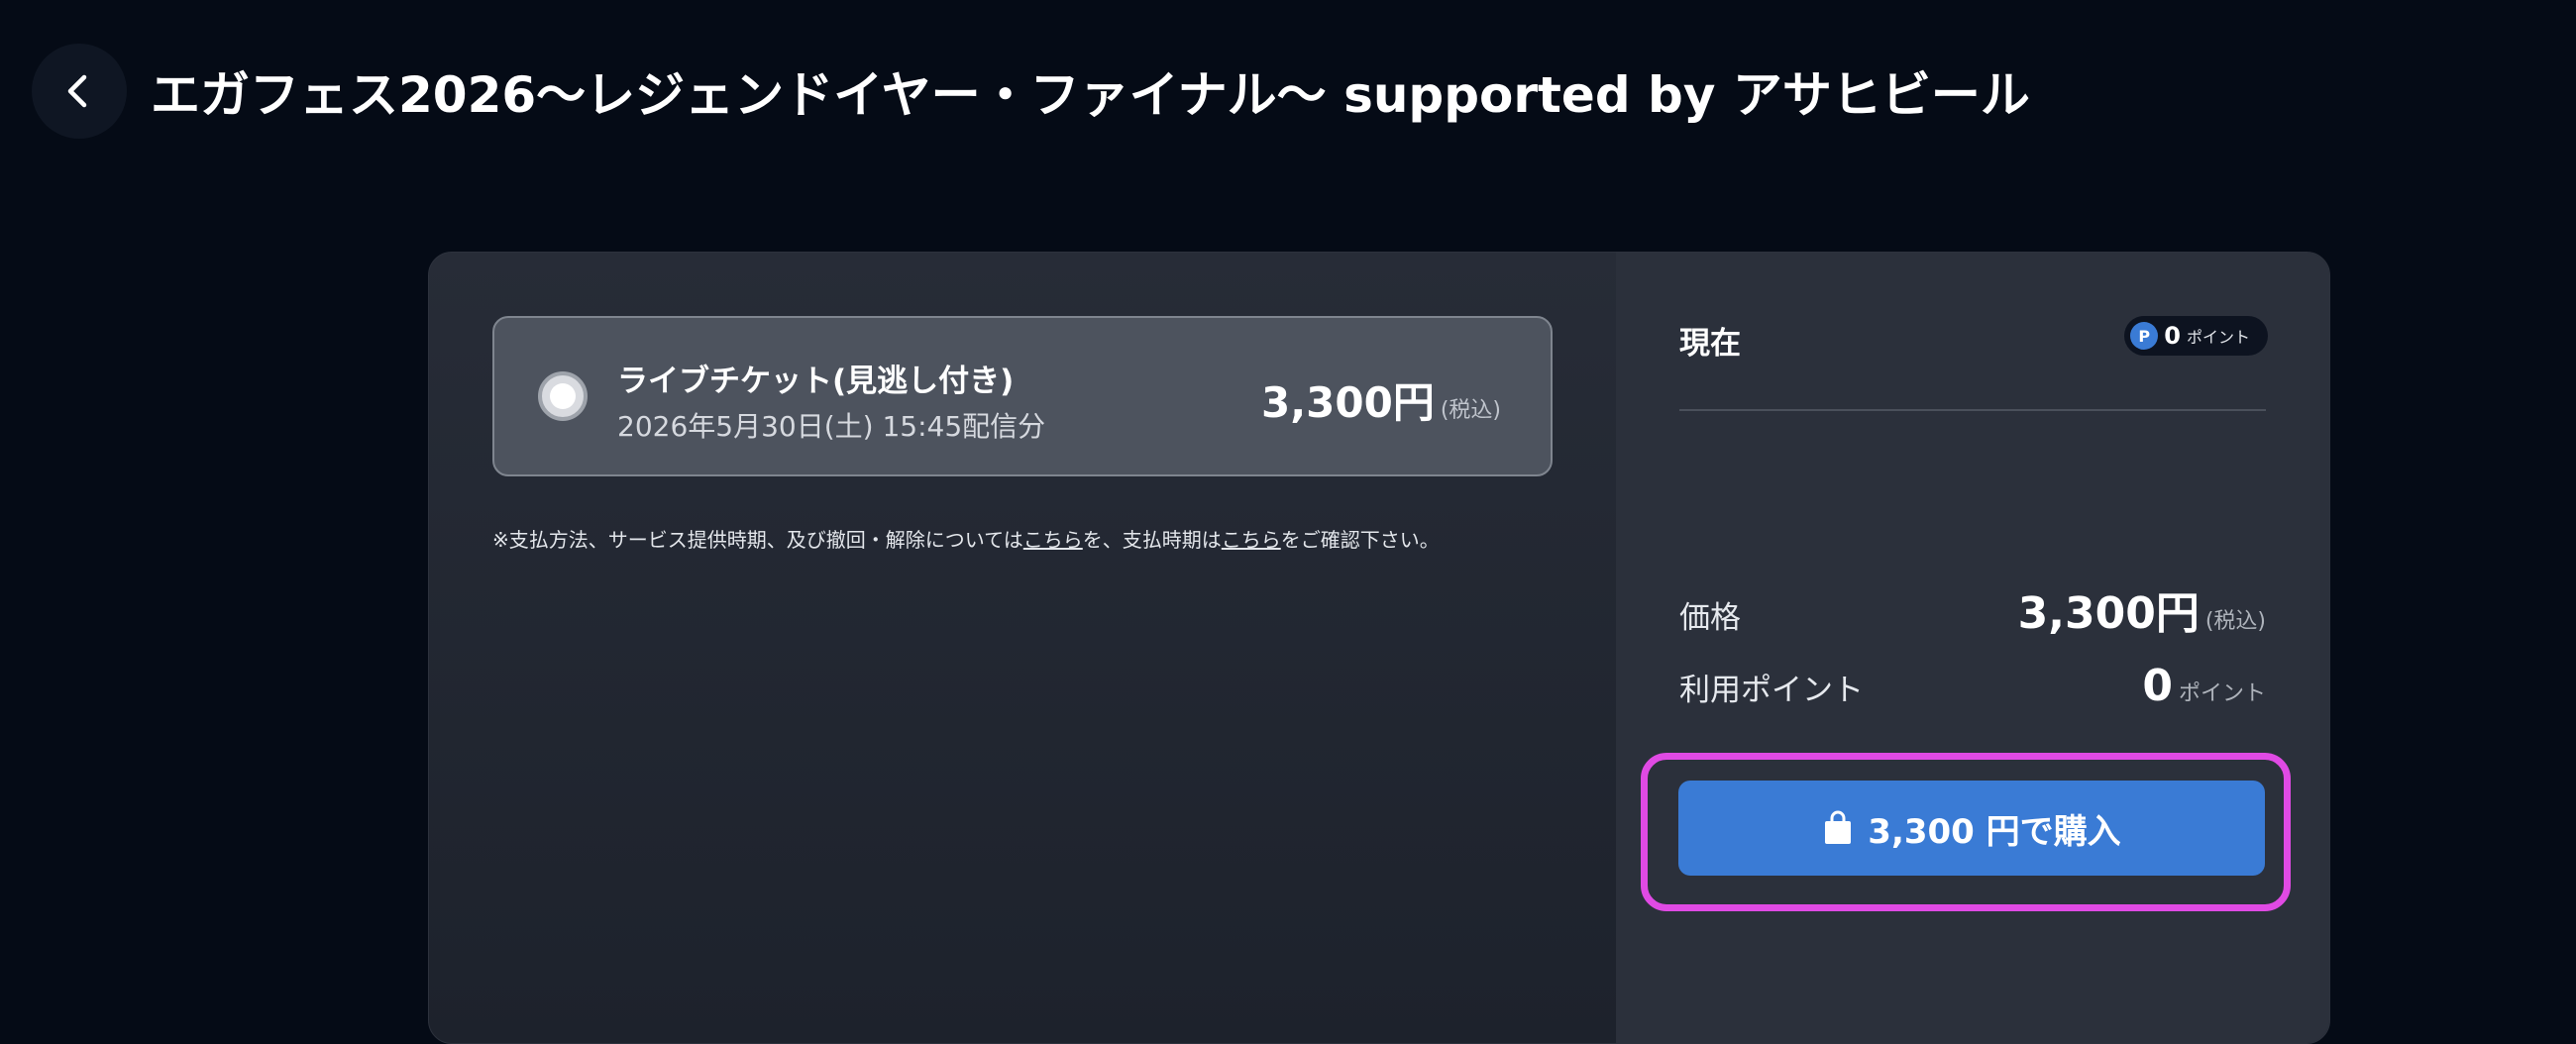 The image size is (2576, 1044). What do you see at coordinates (2108, 614) in the screenshot?
I see `price-value: 3,300円` at bounding box center [2108, 614].